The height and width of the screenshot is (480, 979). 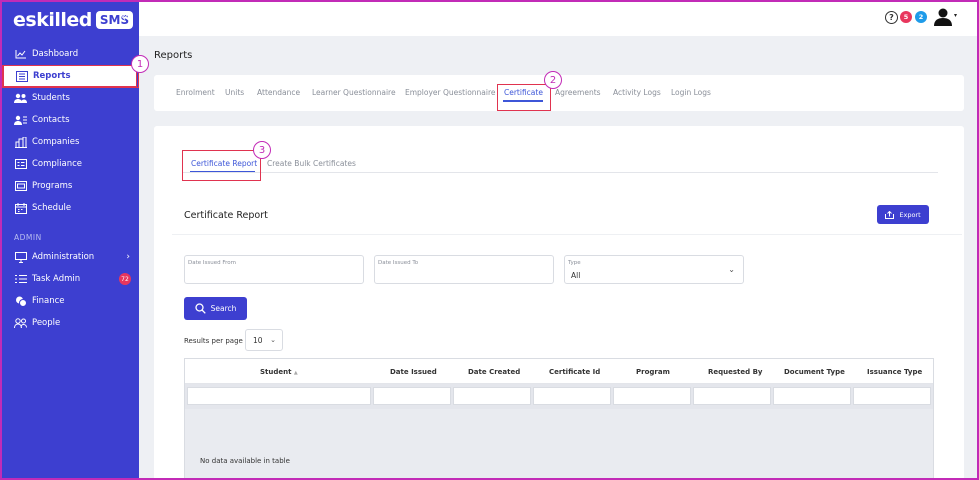 I want to click on sidebar-item-label: Compliance, so click(x=57, y=164).